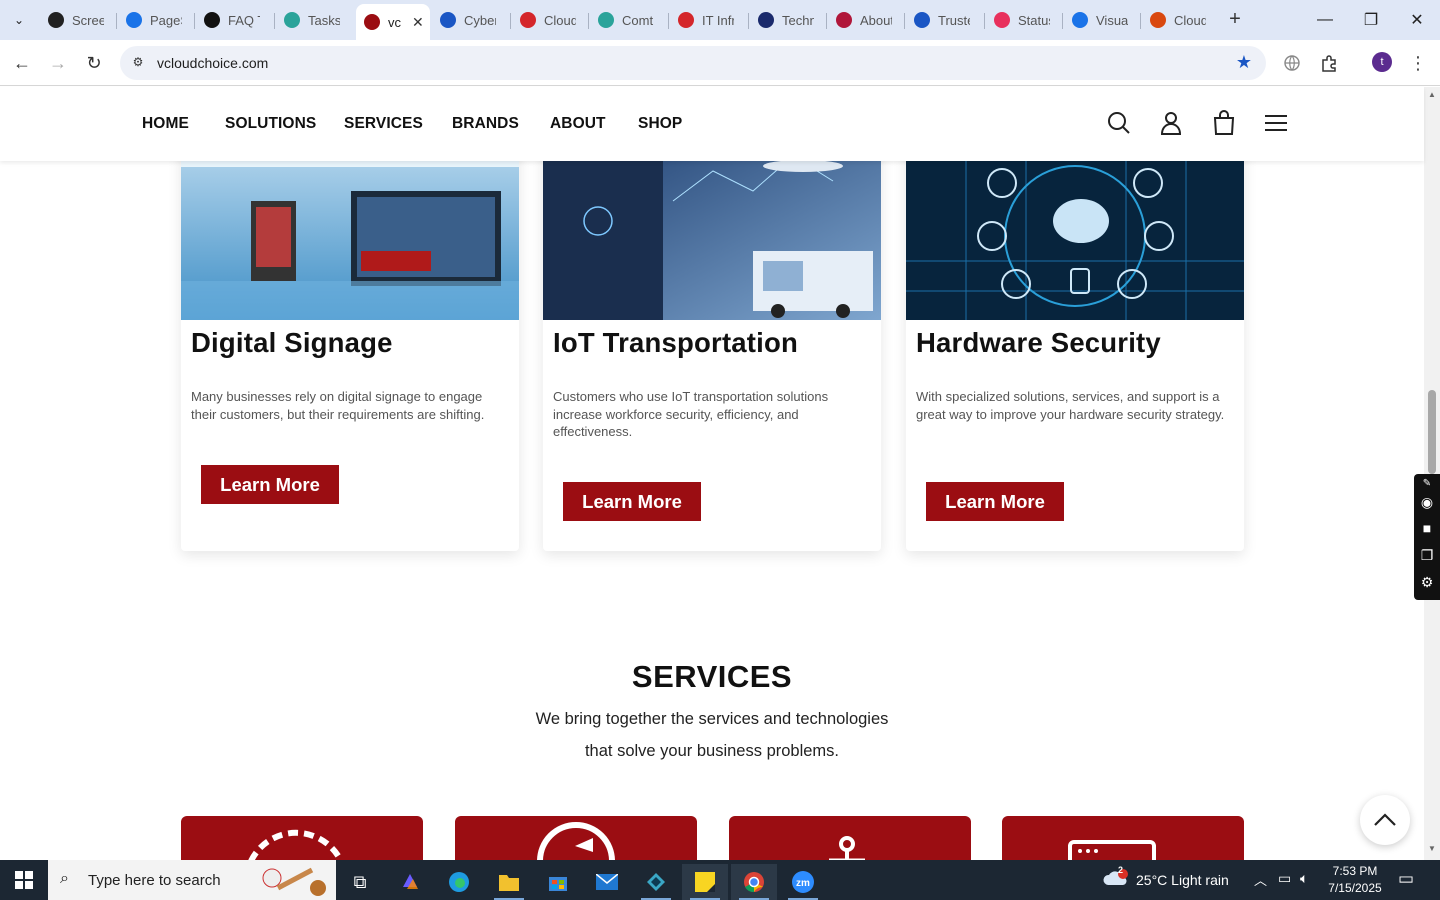 The width and height of the screenshot is (1440, 900). Describe the element at coordinates (693, 63) in the screenshot. I see `address-bar: ⚙ vcloudchoice.com ★` at that location.